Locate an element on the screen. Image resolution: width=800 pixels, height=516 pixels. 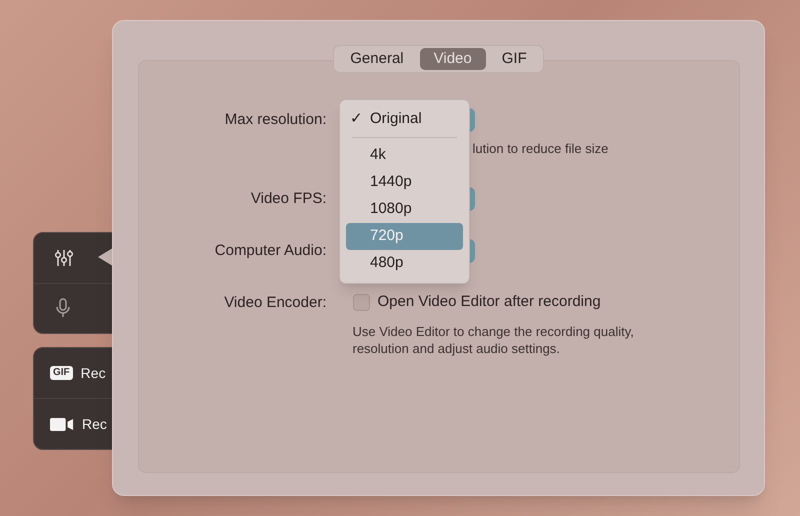
menu-item-label: 720p is located at coordinates (387, 236).